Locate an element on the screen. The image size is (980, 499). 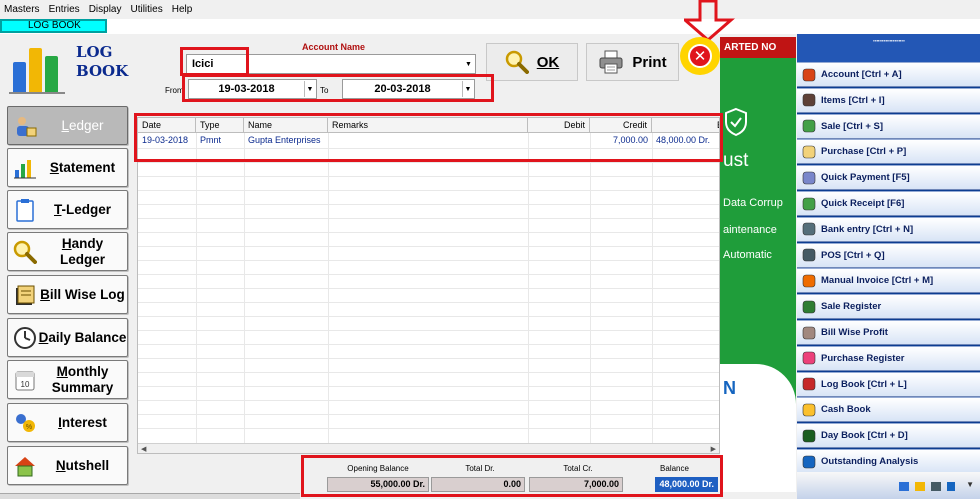
purchase-icon is located at coordinates (809, 152).